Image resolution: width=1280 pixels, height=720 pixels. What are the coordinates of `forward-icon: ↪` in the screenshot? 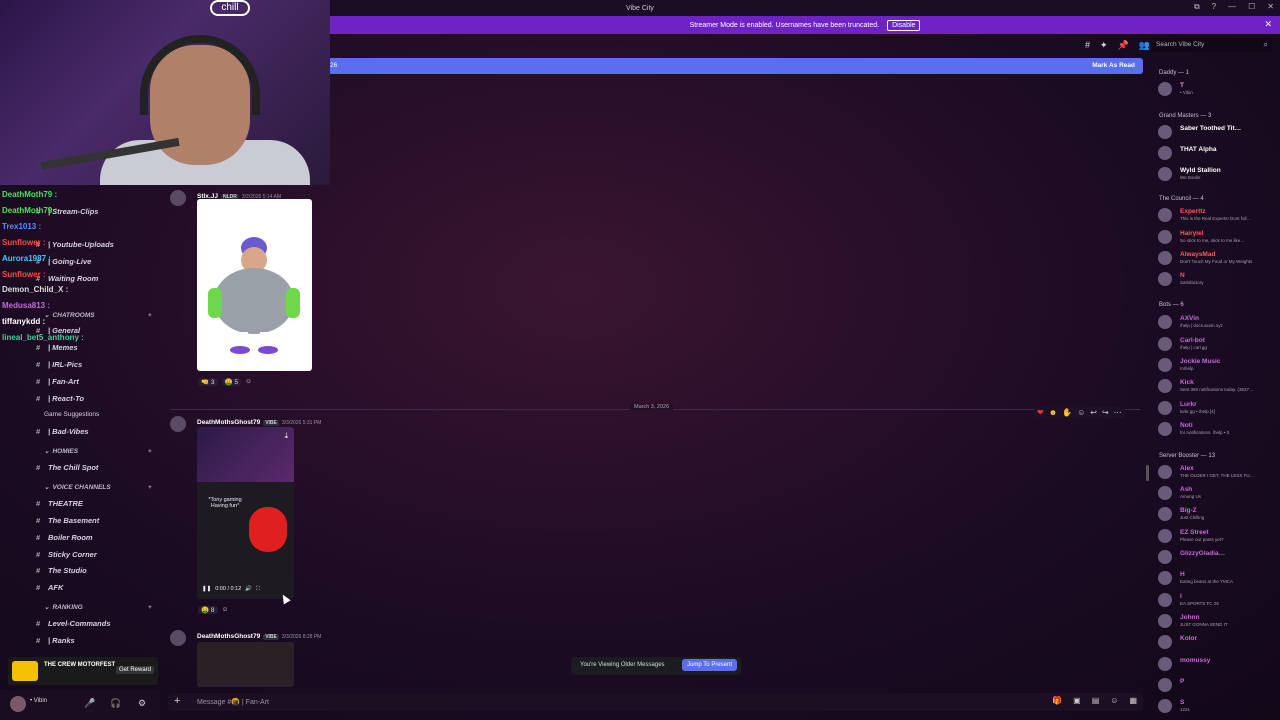 It's located at (1105, 412).